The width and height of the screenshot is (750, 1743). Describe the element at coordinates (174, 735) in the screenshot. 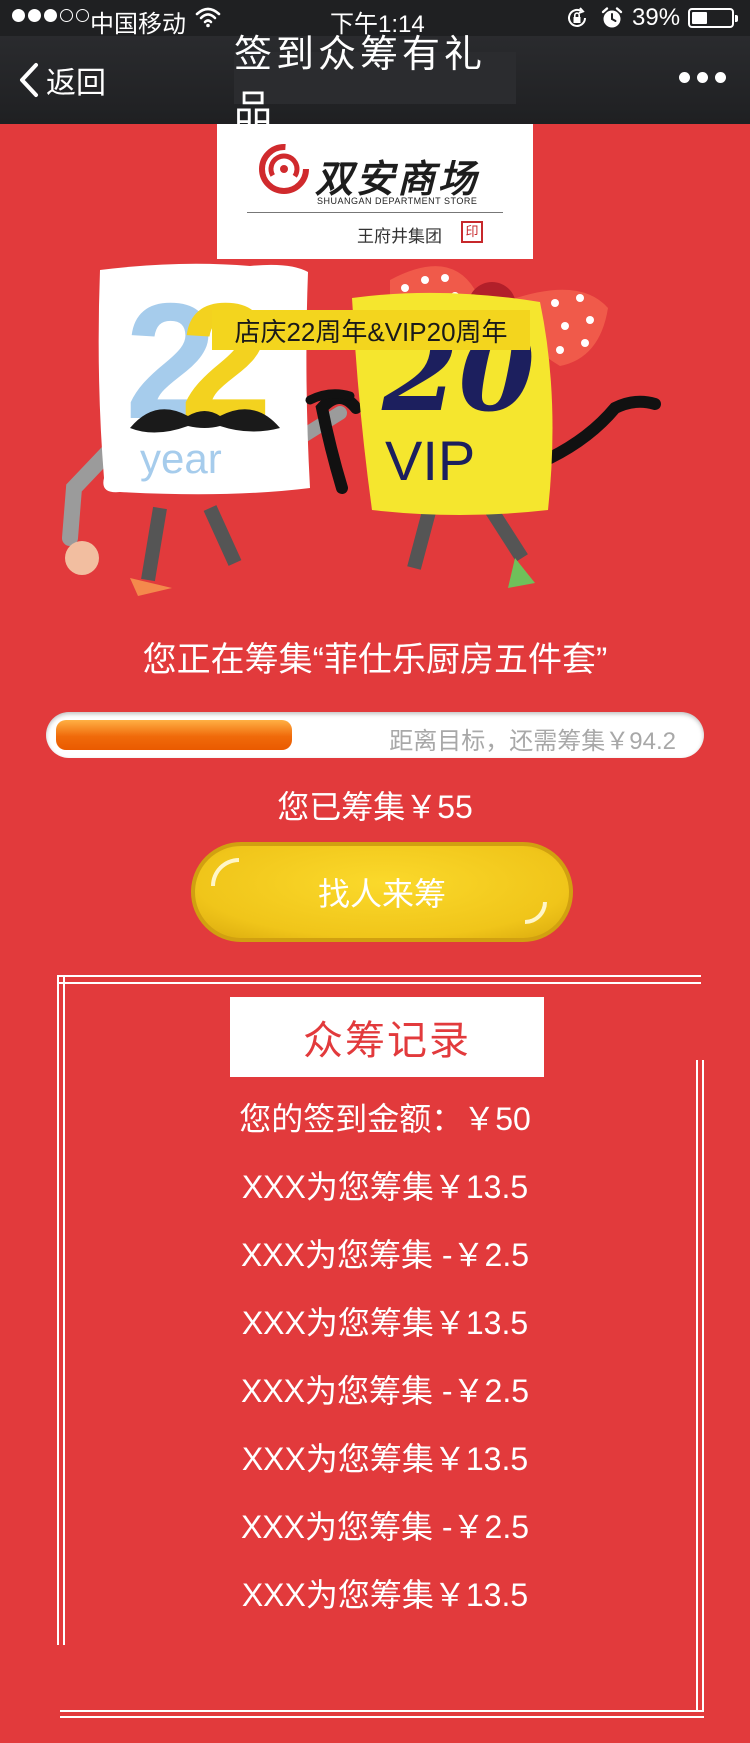

I see `progress-fill` at that location.